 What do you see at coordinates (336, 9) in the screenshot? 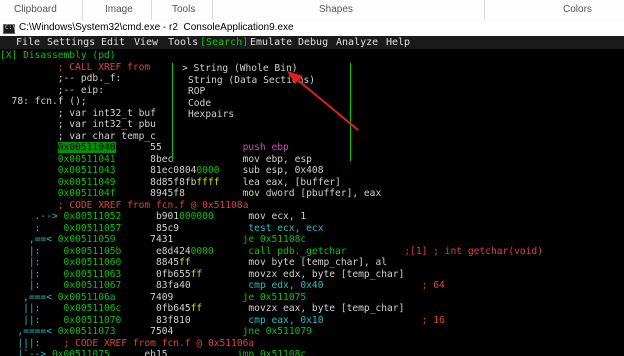
I see `ribbon-group-shapes: Shapes` at bounding box center [336, 9].